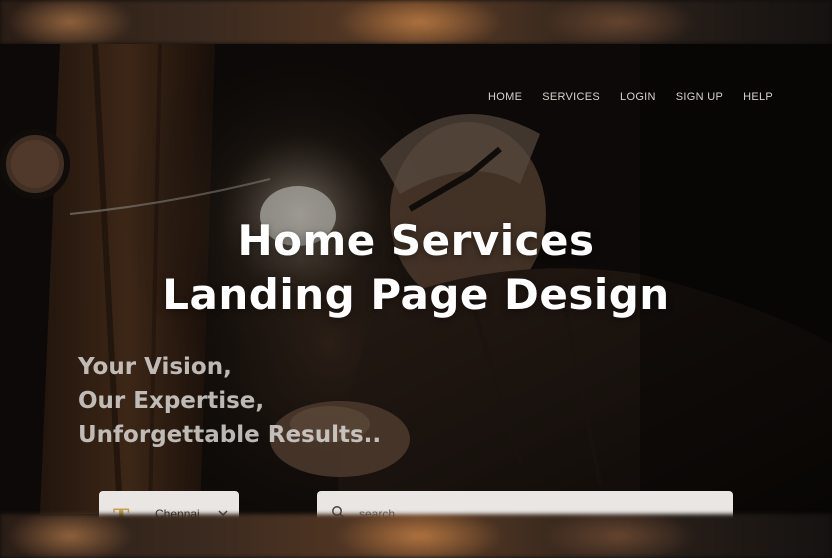 The width and height of the screenshot is (832, 558). I want to click on top-navigation: HOME SERVICES LOGIN SIGN UP HELP, so click(640, 97).